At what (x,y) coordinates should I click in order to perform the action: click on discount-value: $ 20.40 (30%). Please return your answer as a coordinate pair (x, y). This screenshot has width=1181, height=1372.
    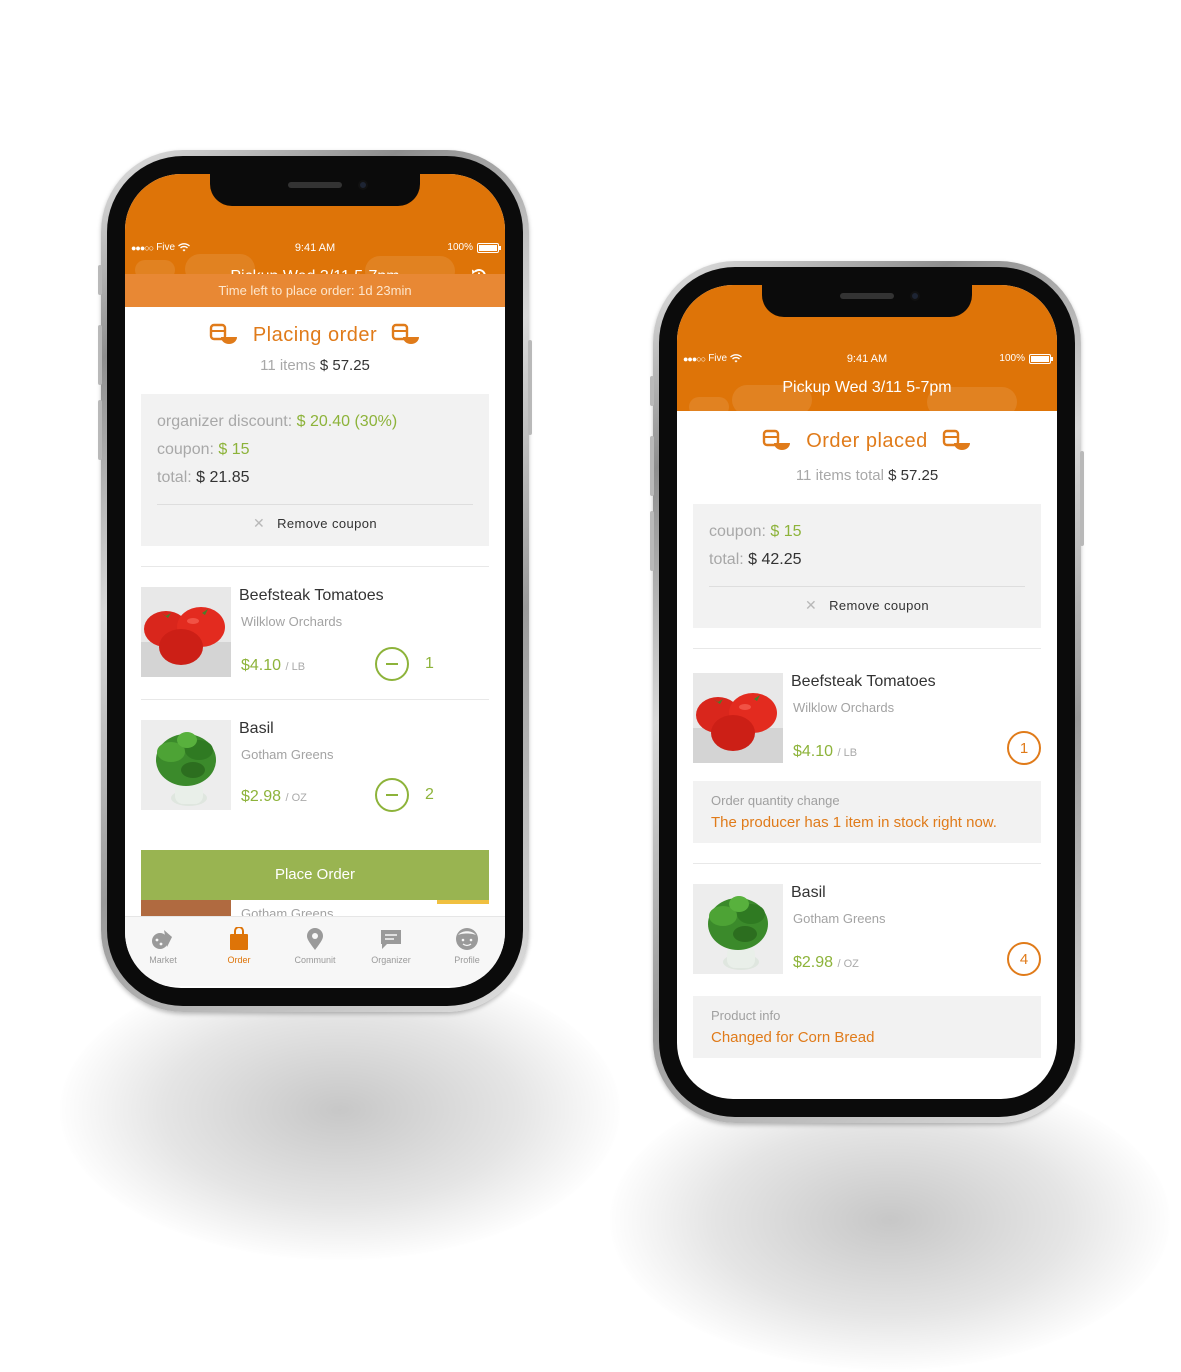
    Looking at the image, I should click on (347, 421).